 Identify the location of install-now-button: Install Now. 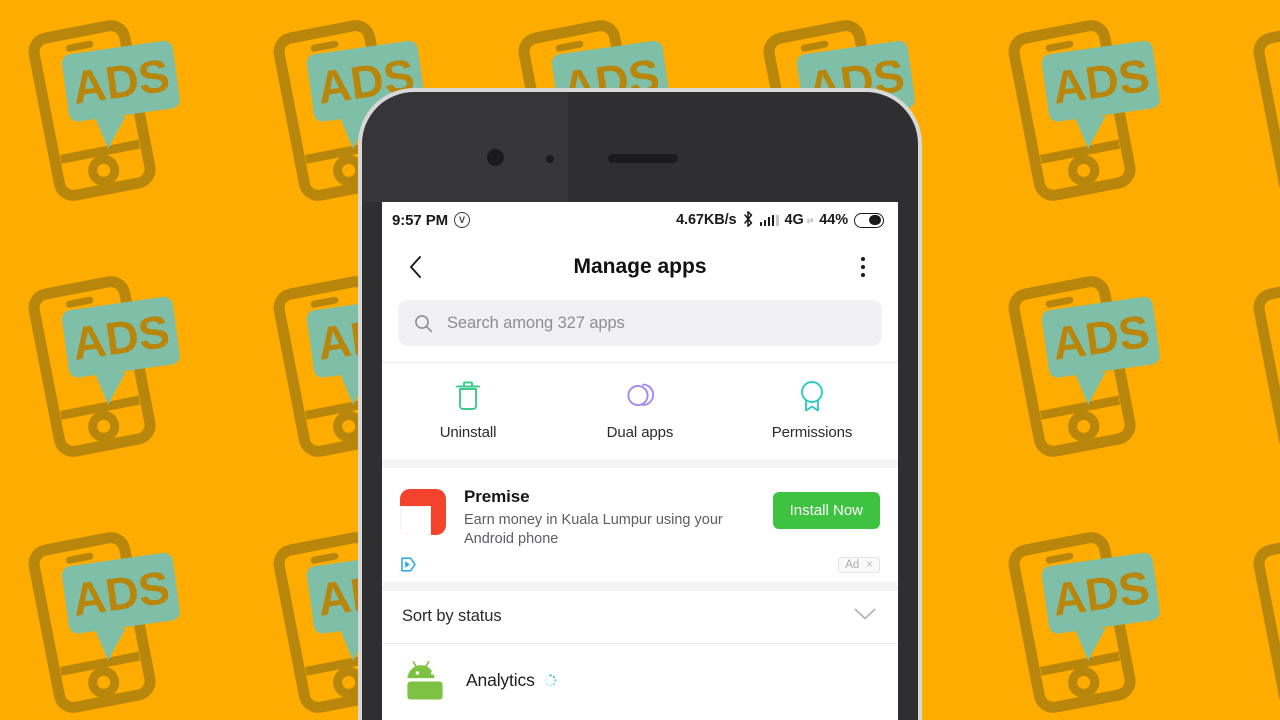
(826, 510).